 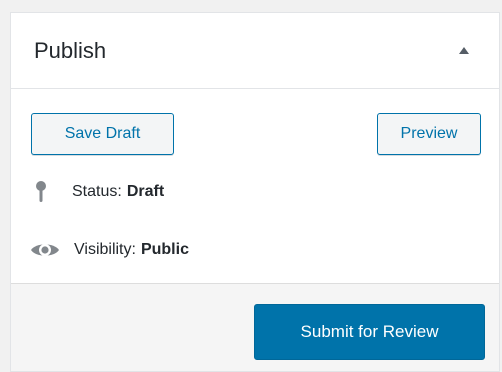 What do you see at coordinates (164, 249) in the screenshot?
I see `visibility-value: Public` at bounding box center [164, 249].